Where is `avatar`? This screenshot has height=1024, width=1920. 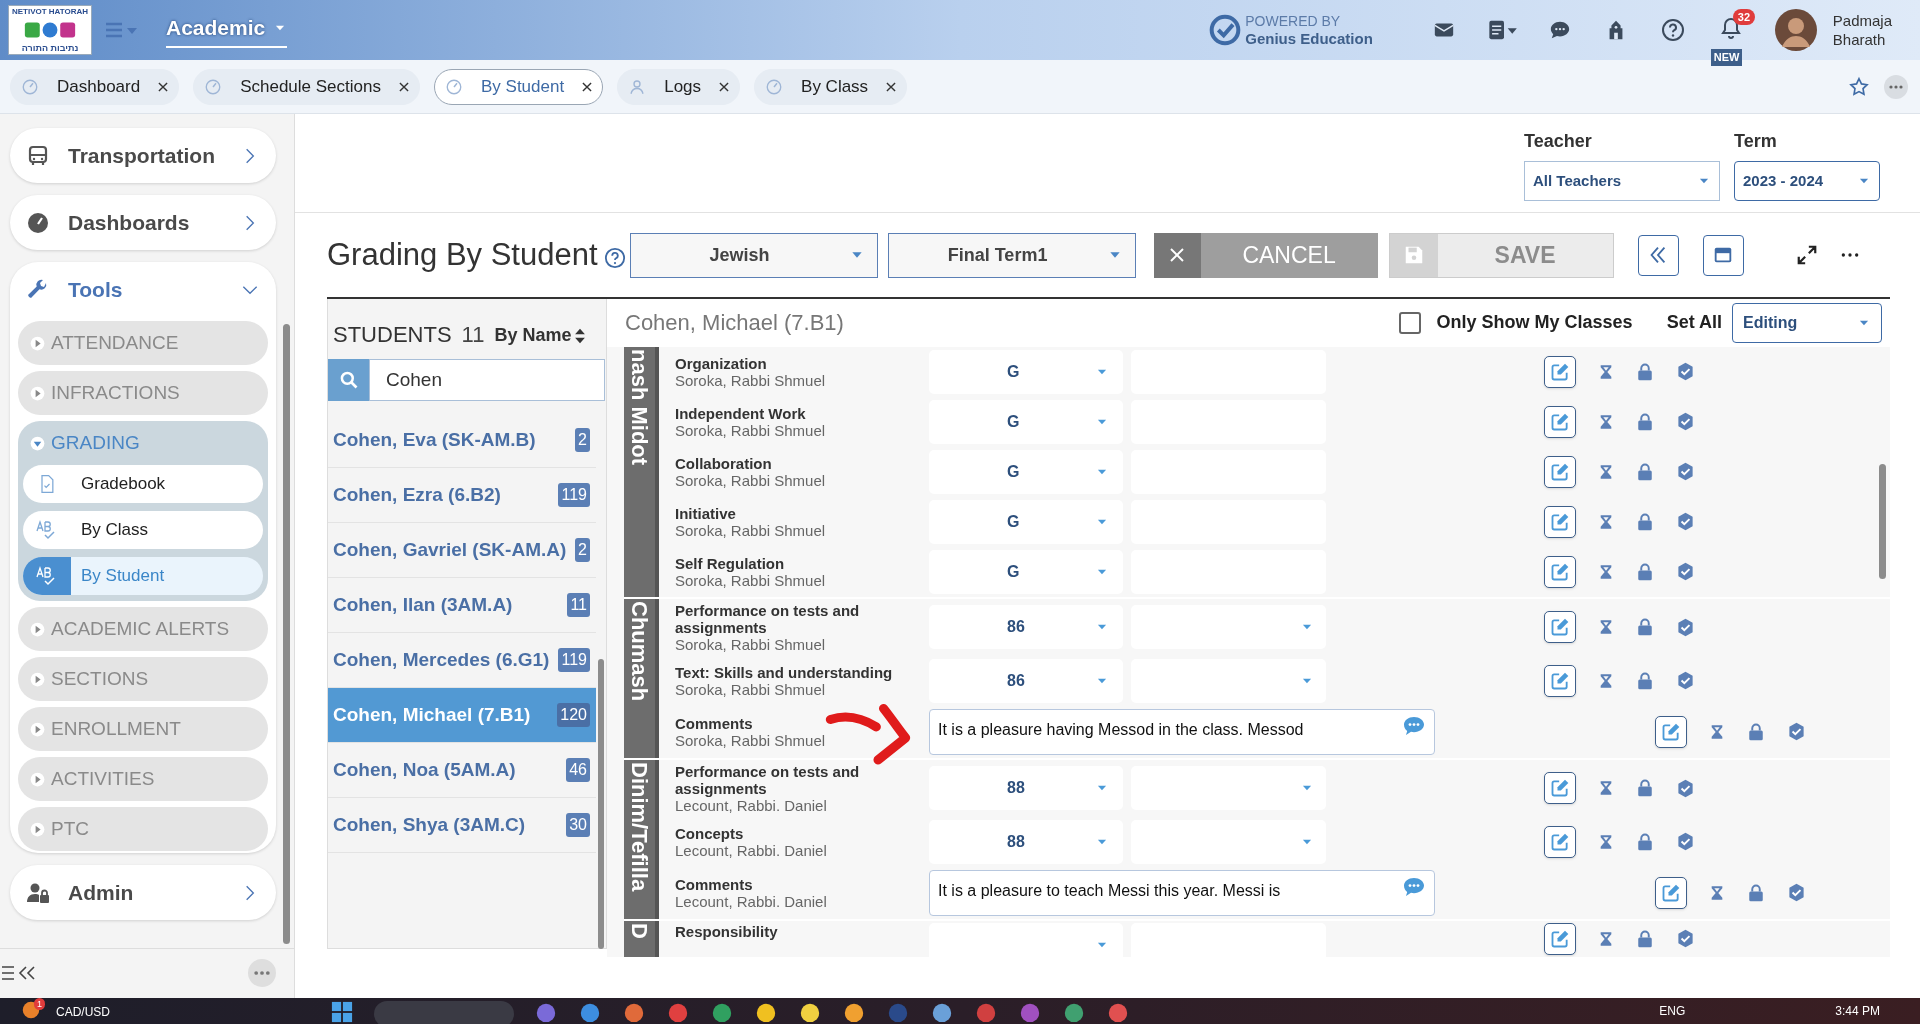
avatar is located at coordinates (1795, 30).